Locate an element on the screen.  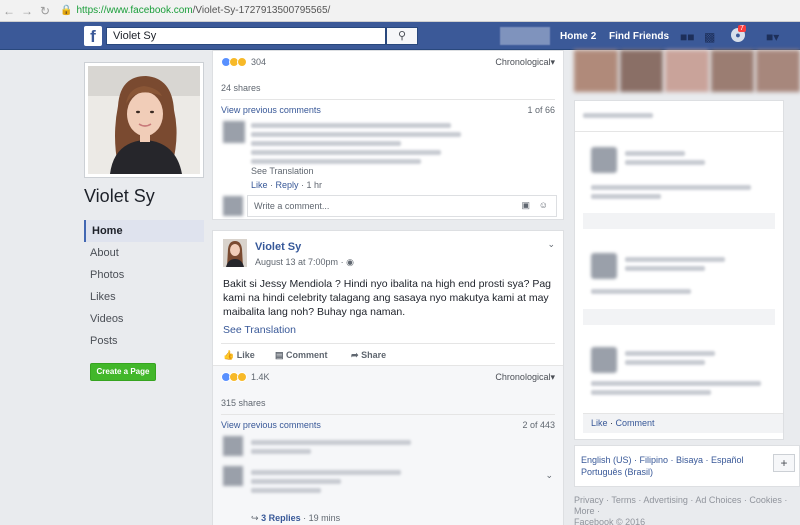
view-replies-link: ↪ 3 Replies · 19 mins is located at coordinates (295, 518).